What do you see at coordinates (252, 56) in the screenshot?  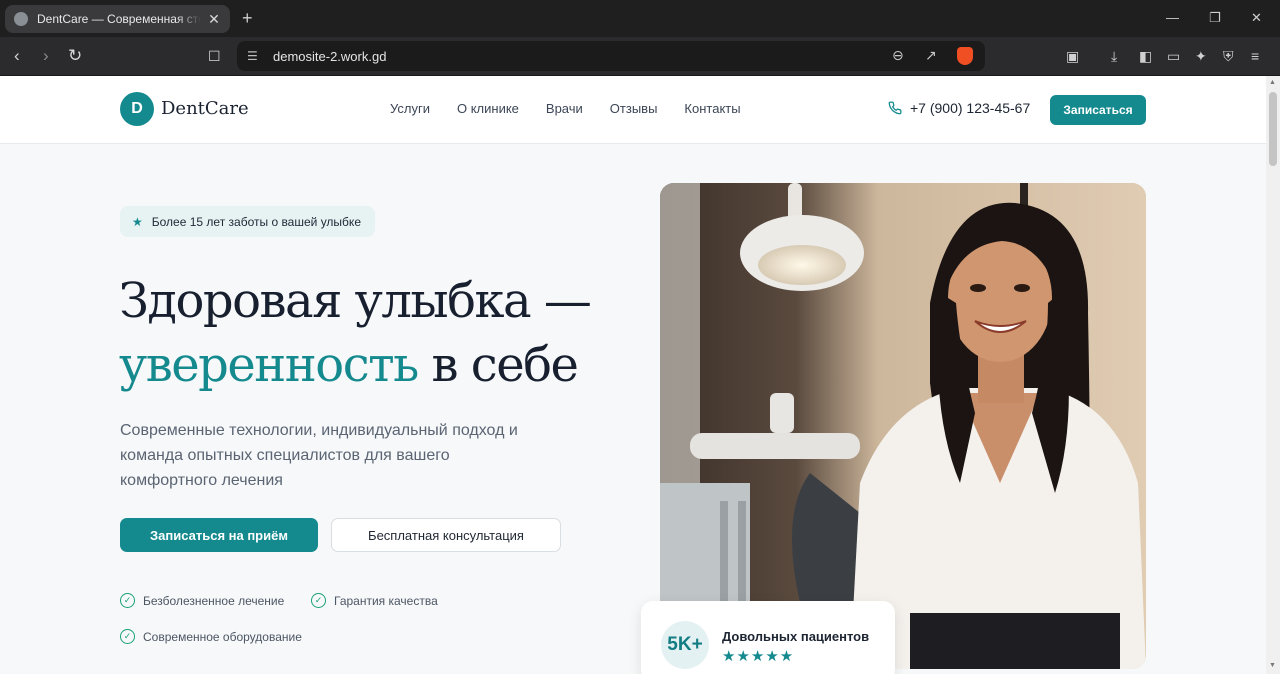 I see `site-info-icon: ☰` at bounding box center [252, 56].